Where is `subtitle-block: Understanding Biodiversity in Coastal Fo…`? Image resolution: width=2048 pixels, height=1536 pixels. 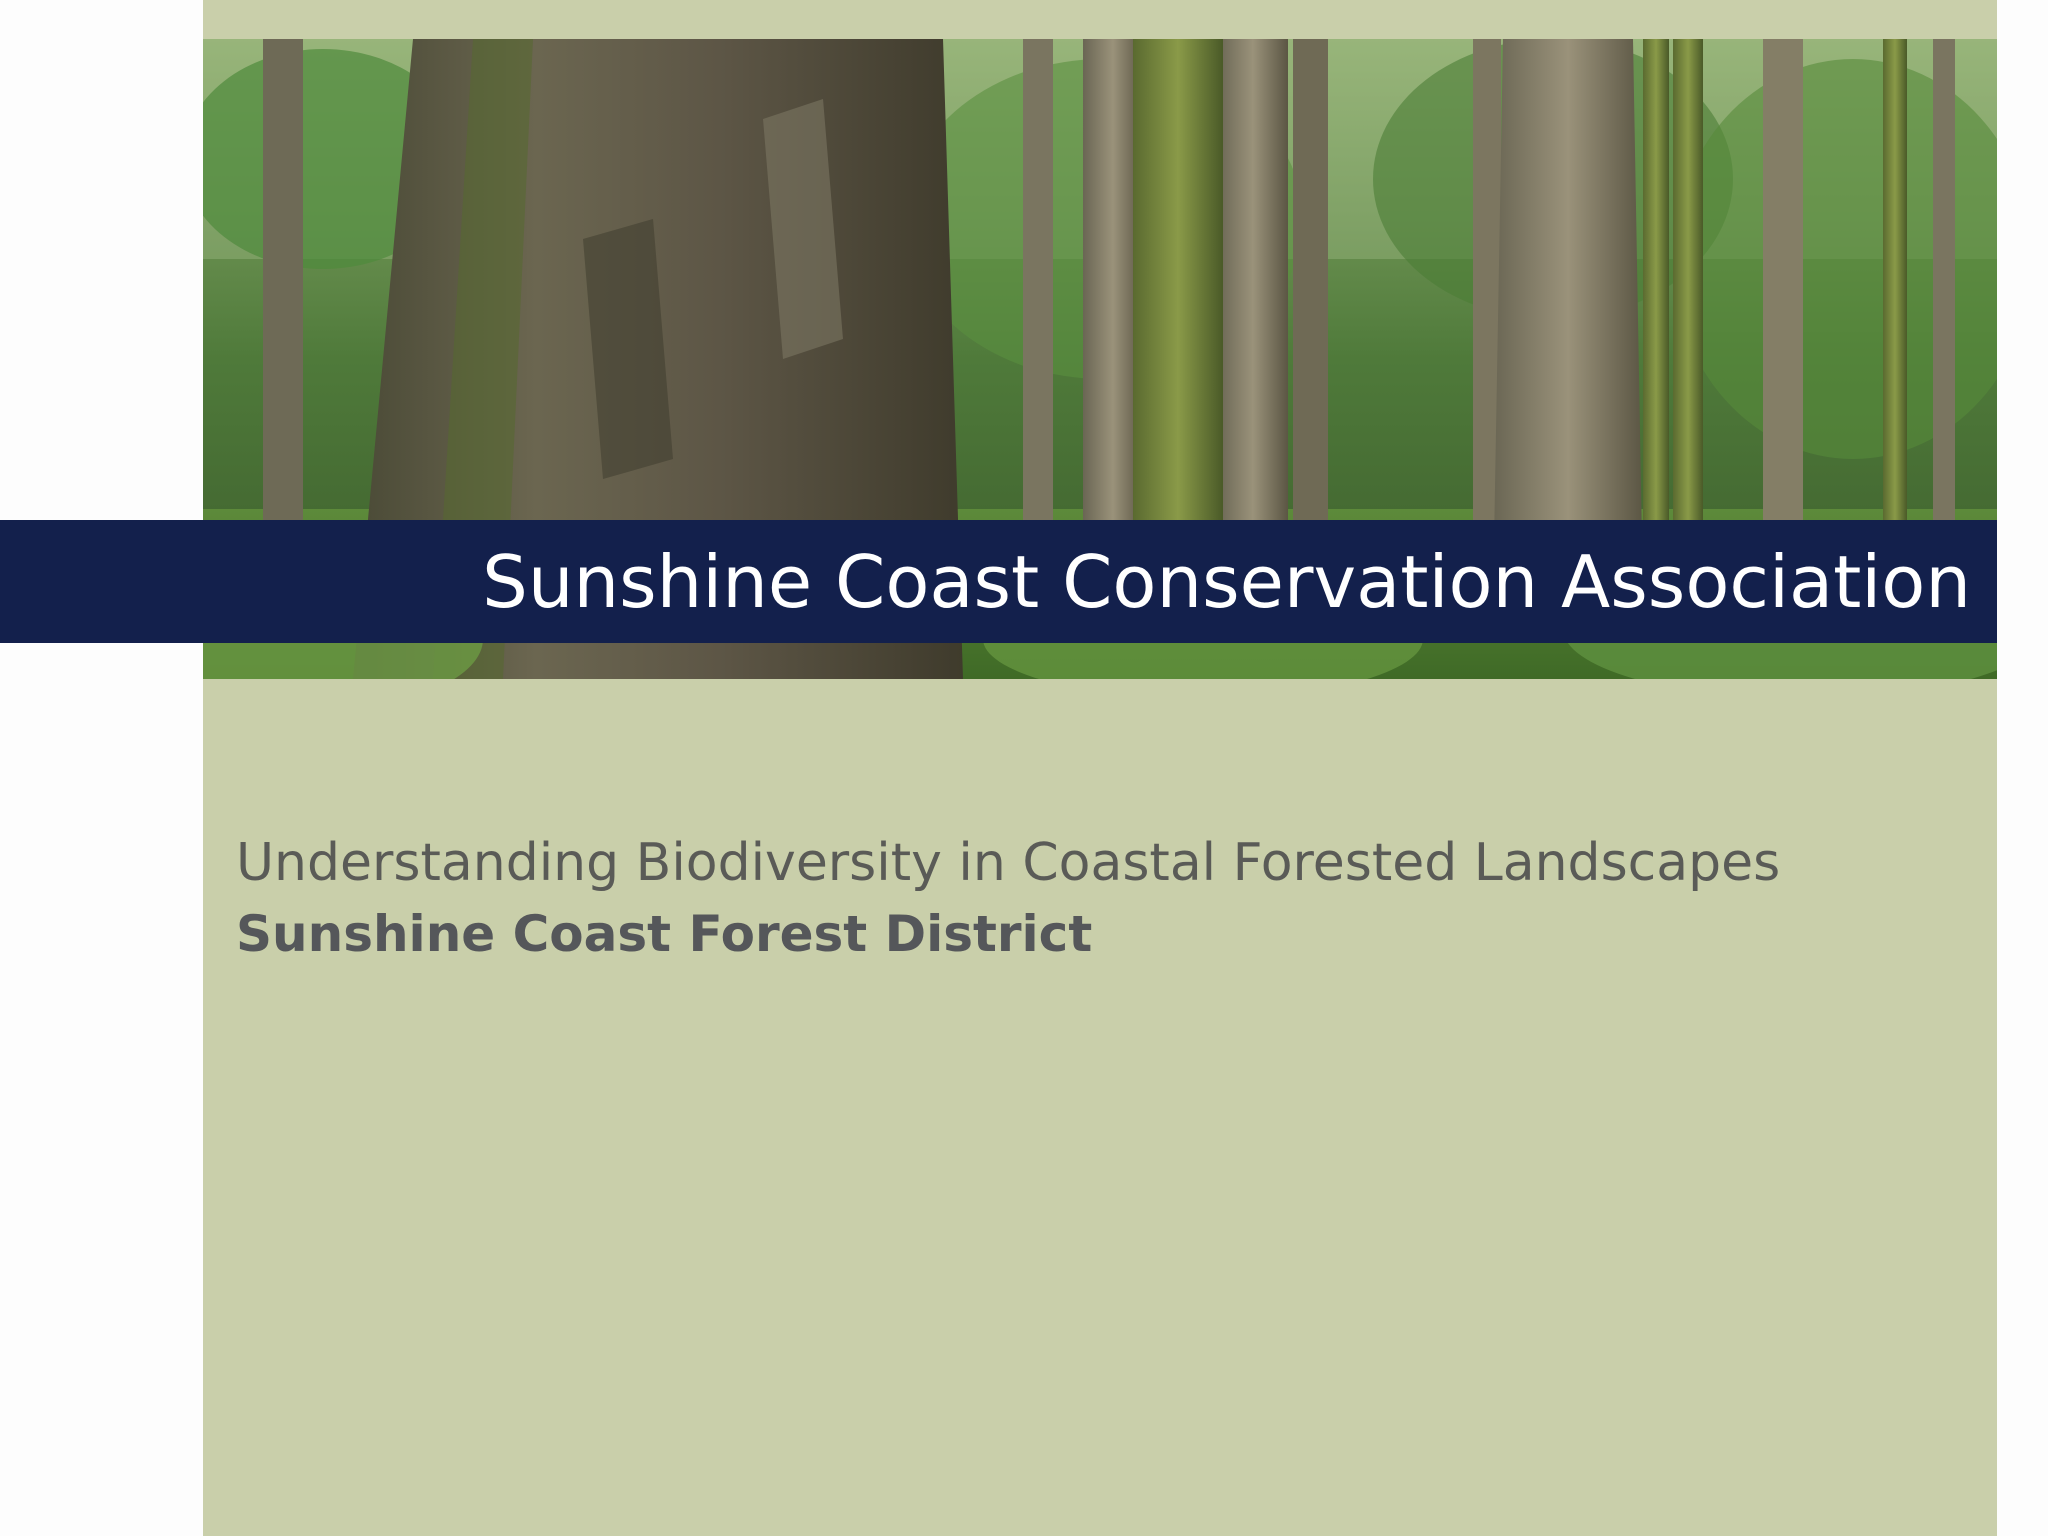
subtitle-block: Understanding Biodiversity in Coastal Fo… is located at coordinates (1106, 899).